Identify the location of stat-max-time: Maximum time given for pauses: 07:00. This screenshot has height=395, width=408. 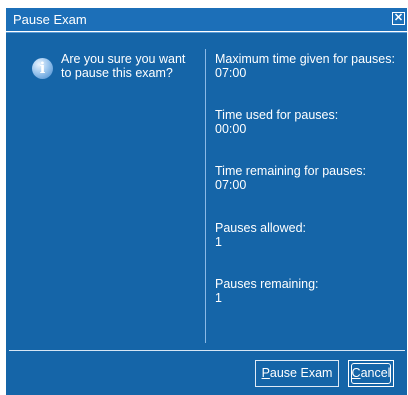
(310, 66).